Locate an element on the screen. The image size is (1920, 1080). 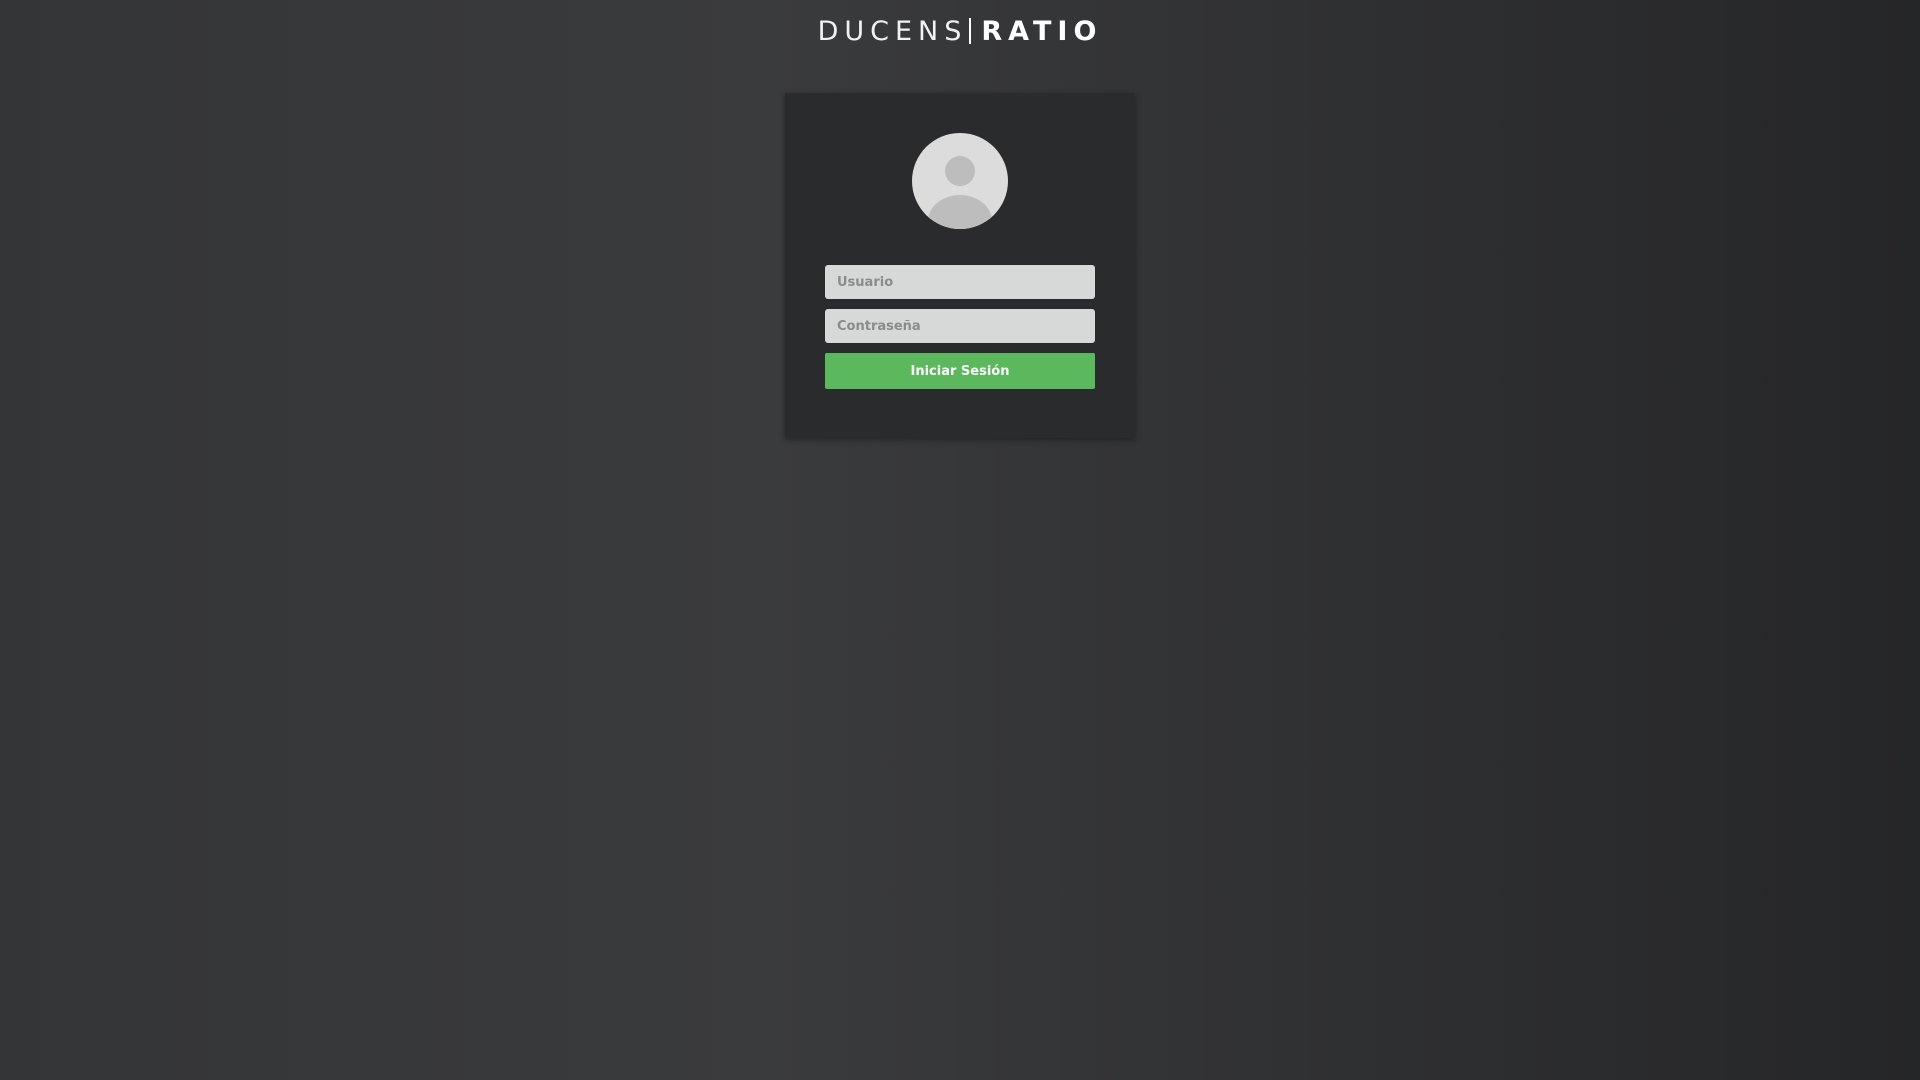
brand-logo-light-text: DUCENS is located at coordinates (892, 31).